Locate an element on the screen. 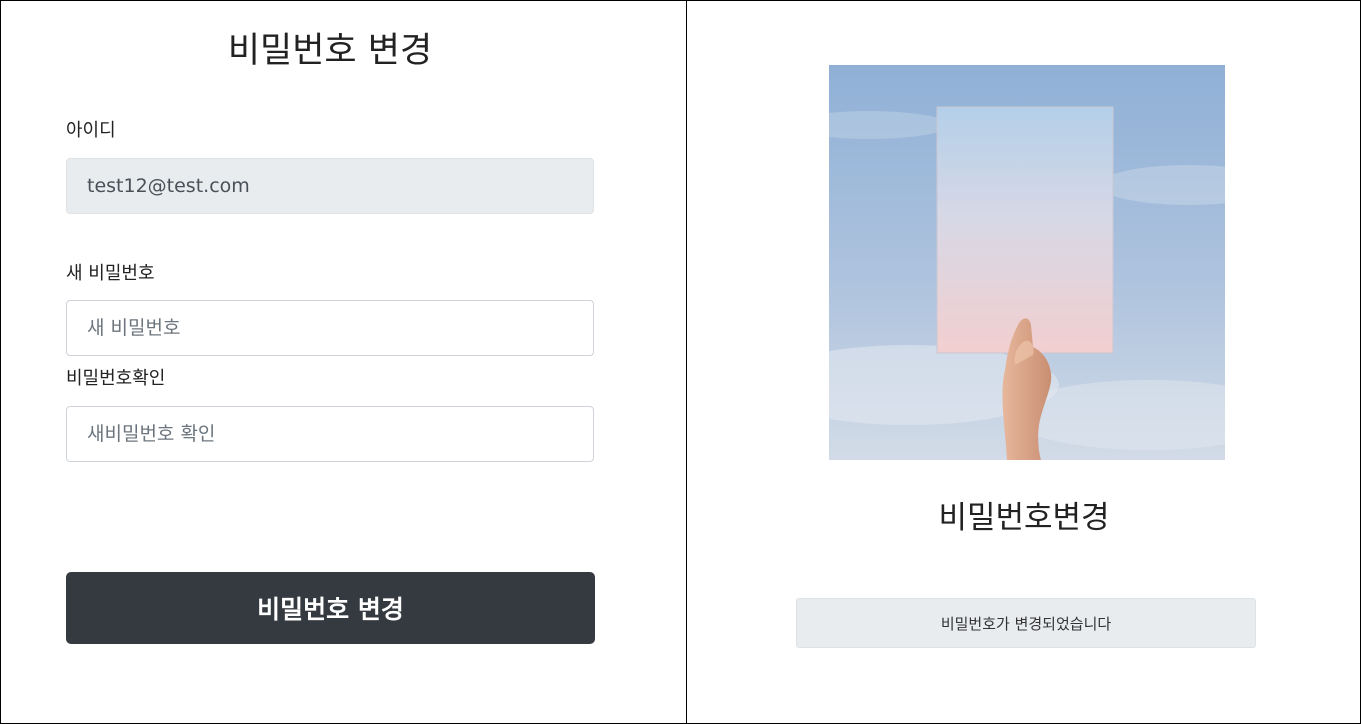 This screenshot has width=1361, height=724. confirm-password-label: 비밀번호확인 is located at coordinates (116, 378).